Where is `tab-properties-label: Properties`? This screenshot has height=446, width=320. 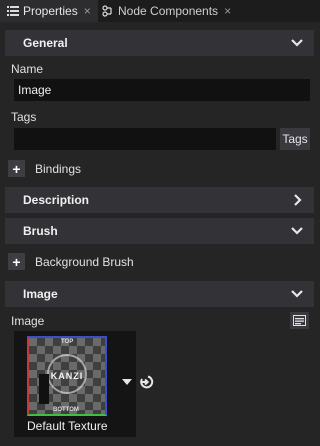
tab-properties-label: Properties is located at coordinates (50, 11).